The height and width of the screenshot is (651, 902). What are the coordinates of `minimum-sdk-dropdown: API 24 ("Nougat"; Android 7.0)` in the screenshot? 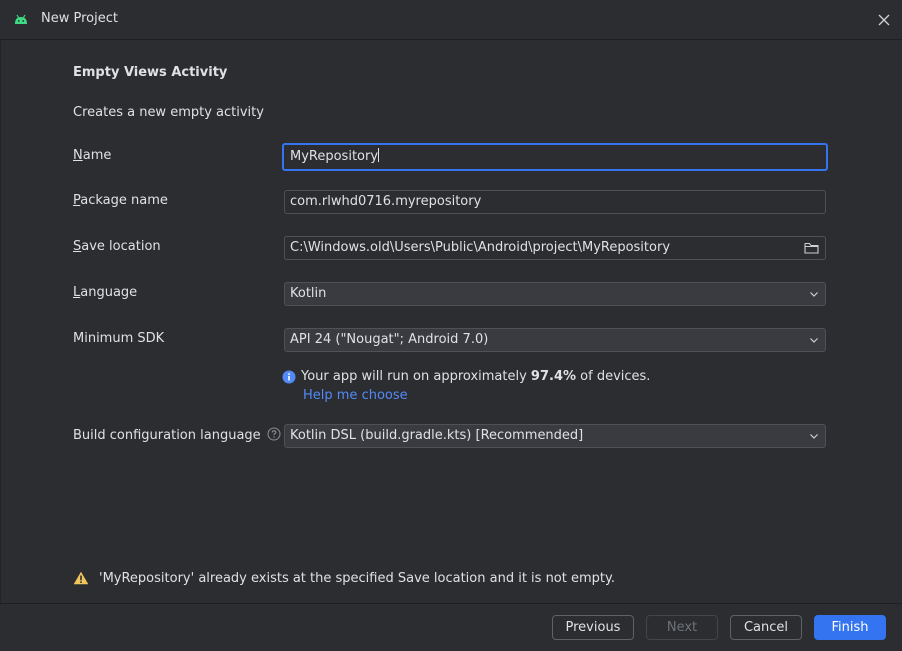 It's located at (555, 340).